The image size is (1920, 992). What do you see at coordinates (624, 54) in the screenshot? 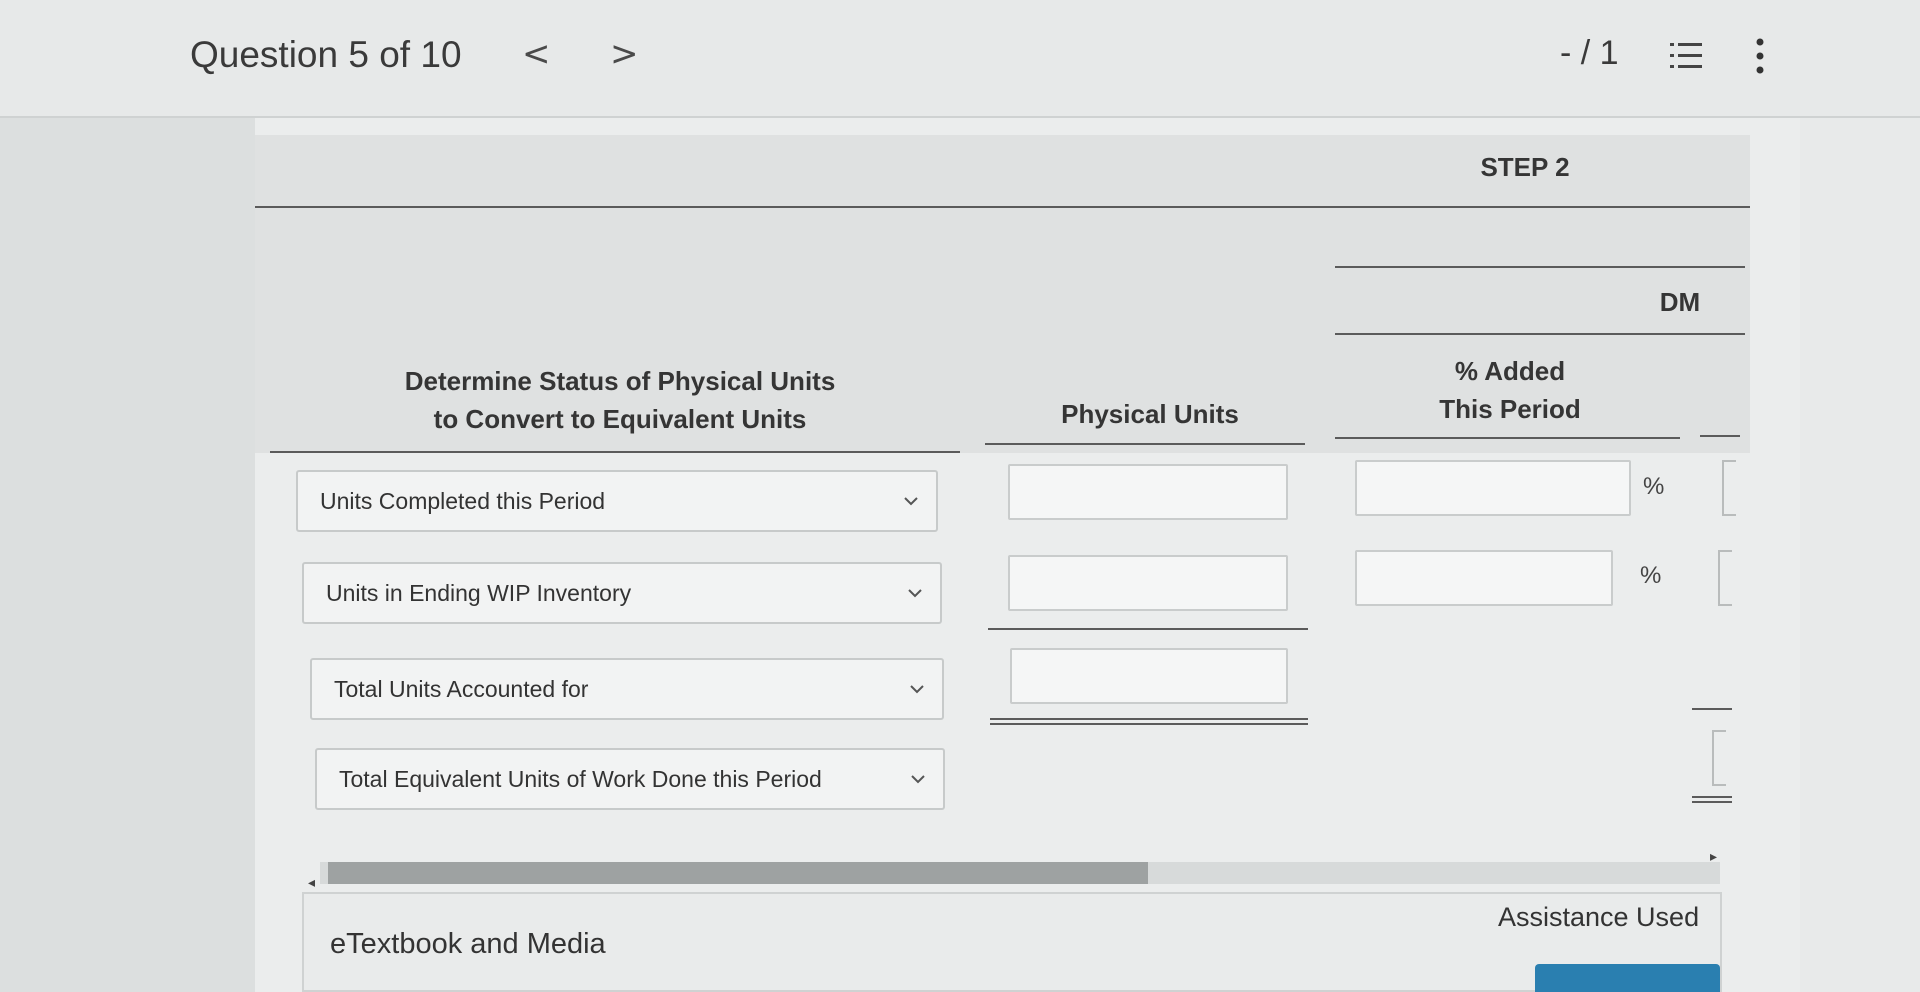
I see `next-question-button: >` at bounding box center [624, 54].